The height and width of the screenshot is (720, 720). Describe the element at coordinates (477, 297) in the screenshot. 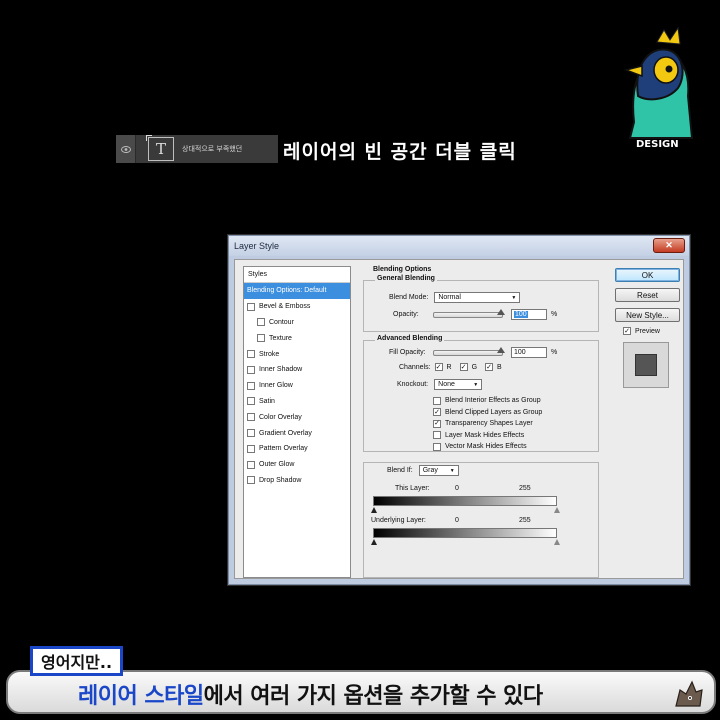

I see `blend-mode-select: Normal ▼` at that location.